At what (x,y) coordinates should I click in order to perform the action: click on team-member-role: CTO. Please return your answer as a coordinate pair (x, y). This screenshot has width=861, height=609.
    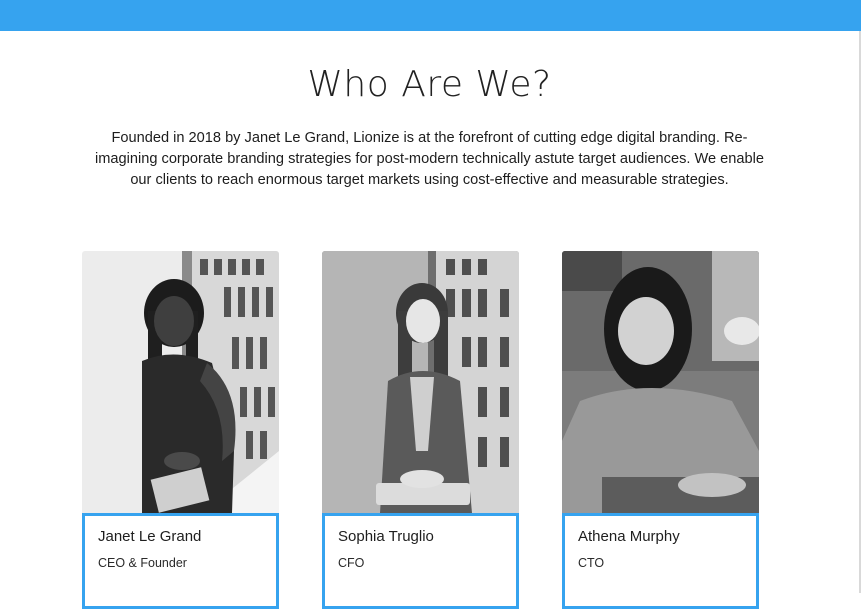
    Looking at the image, I should click on (591, 563).